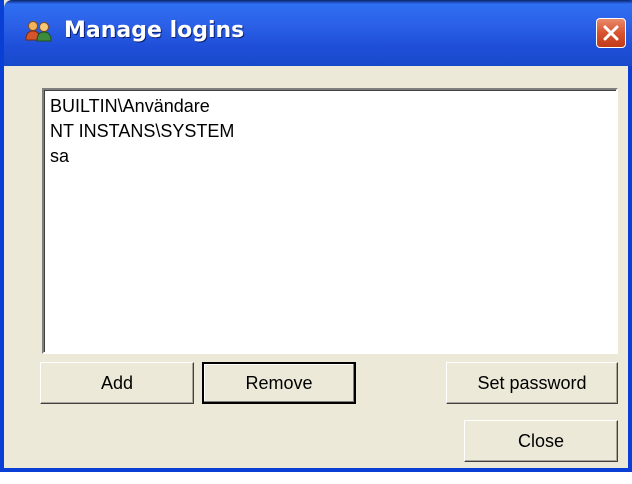 The image size is (632, 484). I want to click on close-button: Close, so click(541, 441).